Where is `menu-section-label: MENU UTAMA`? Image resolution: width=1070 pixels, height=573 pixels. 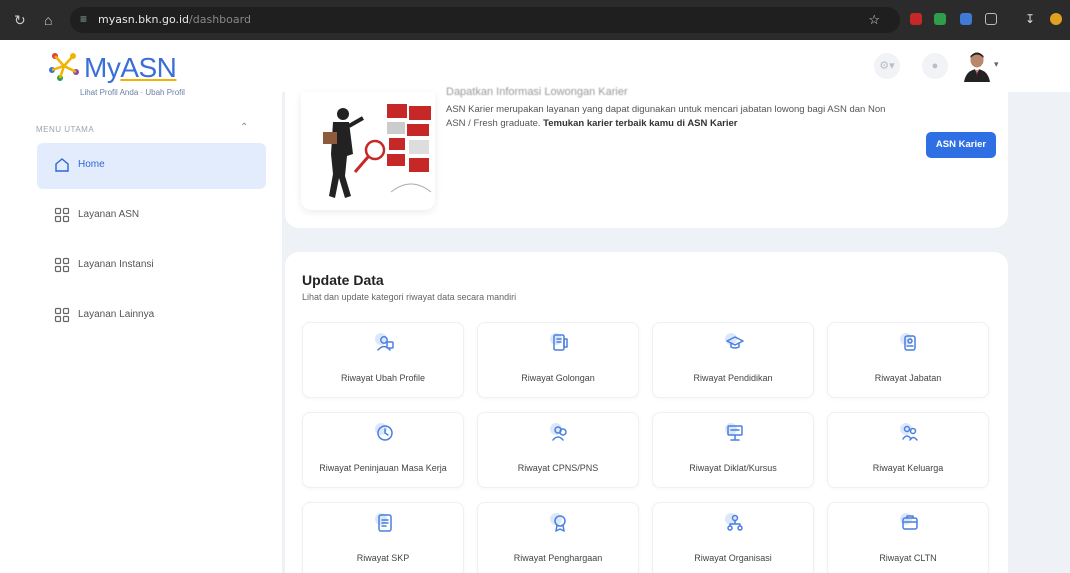
menu-section-label: MENU UTAMA is located at coordinates (65, 129).